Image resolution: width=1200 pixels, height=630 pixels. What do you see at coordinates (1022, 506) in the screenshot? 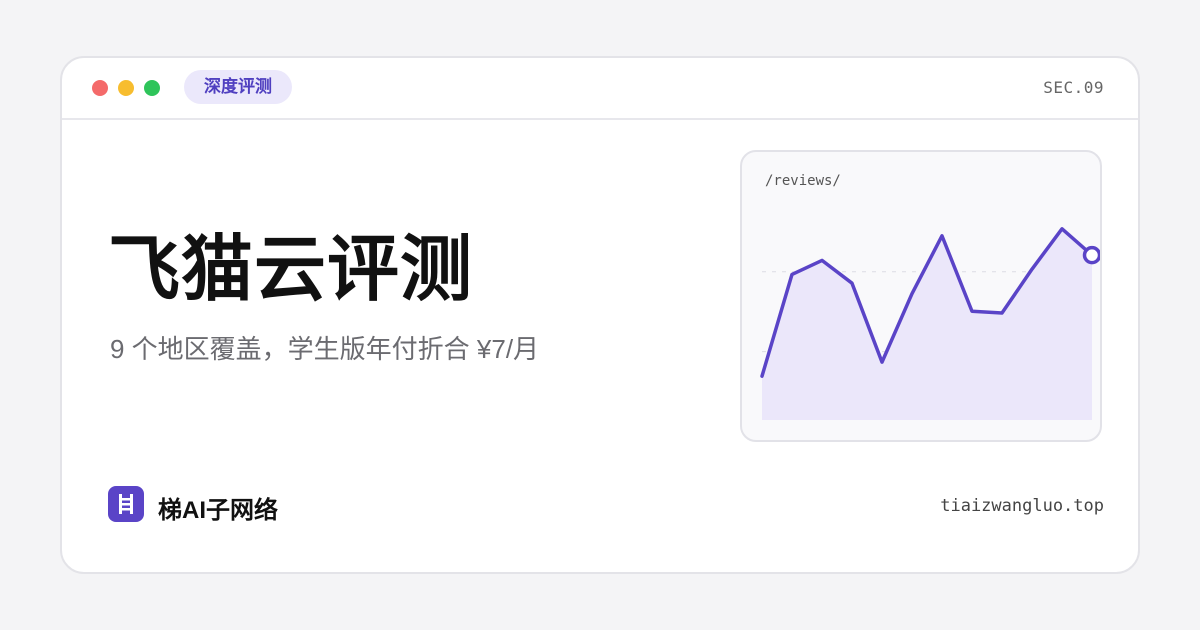
I see `site-domain: tiaizwangluo.top` at bounding box center [1022, 506].